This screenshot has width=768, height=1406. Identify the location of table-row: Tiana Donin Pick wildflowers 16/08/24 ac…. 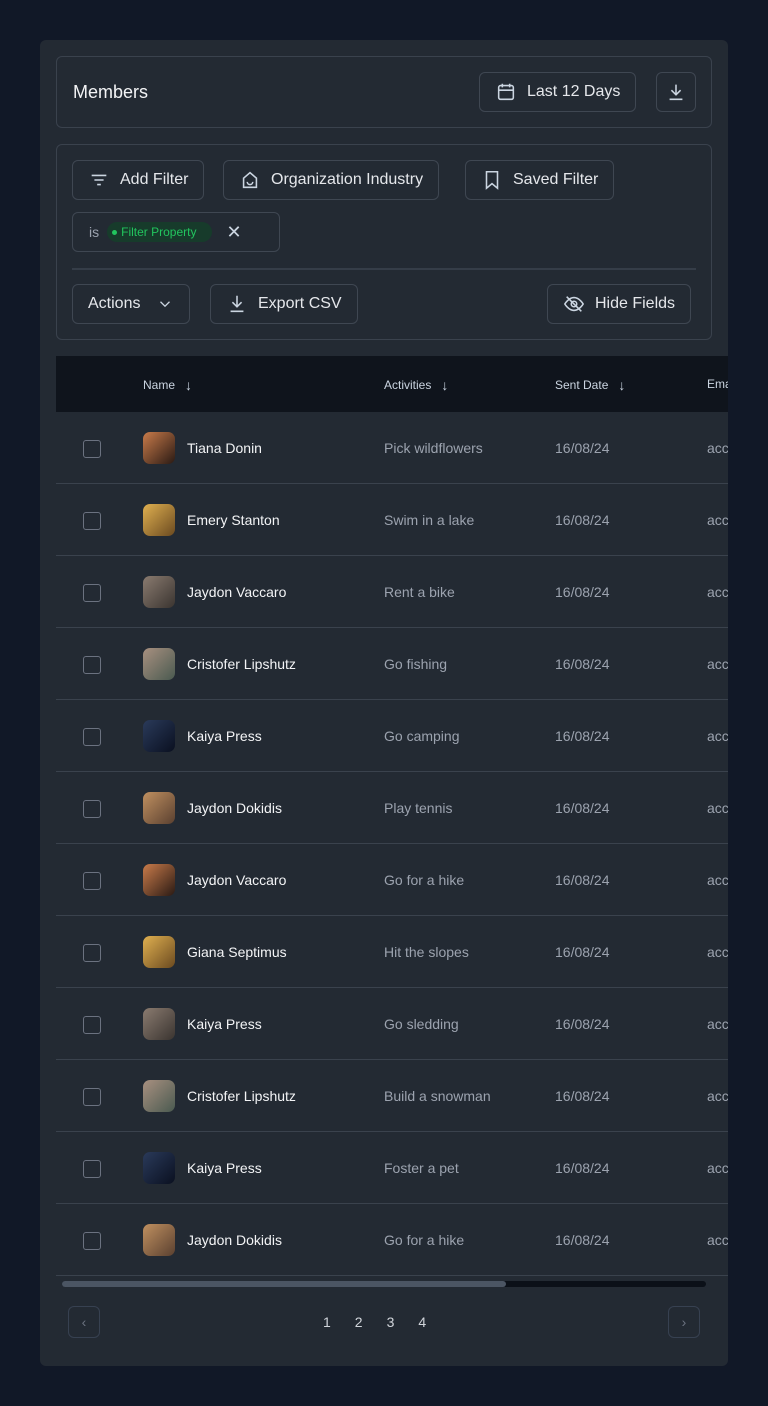
(392, 448).